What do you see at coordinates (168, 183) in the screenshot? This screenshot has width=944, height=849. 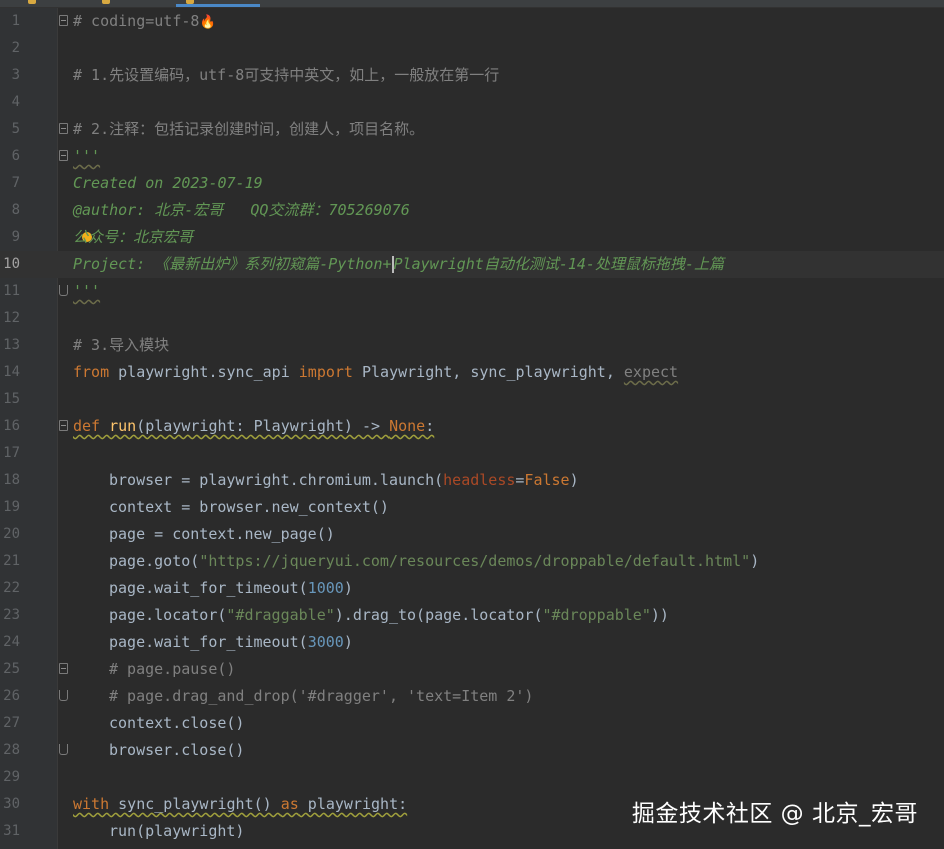 I see `docstring-text: Created on 2023-07-19` at bounding box center [168, 183].